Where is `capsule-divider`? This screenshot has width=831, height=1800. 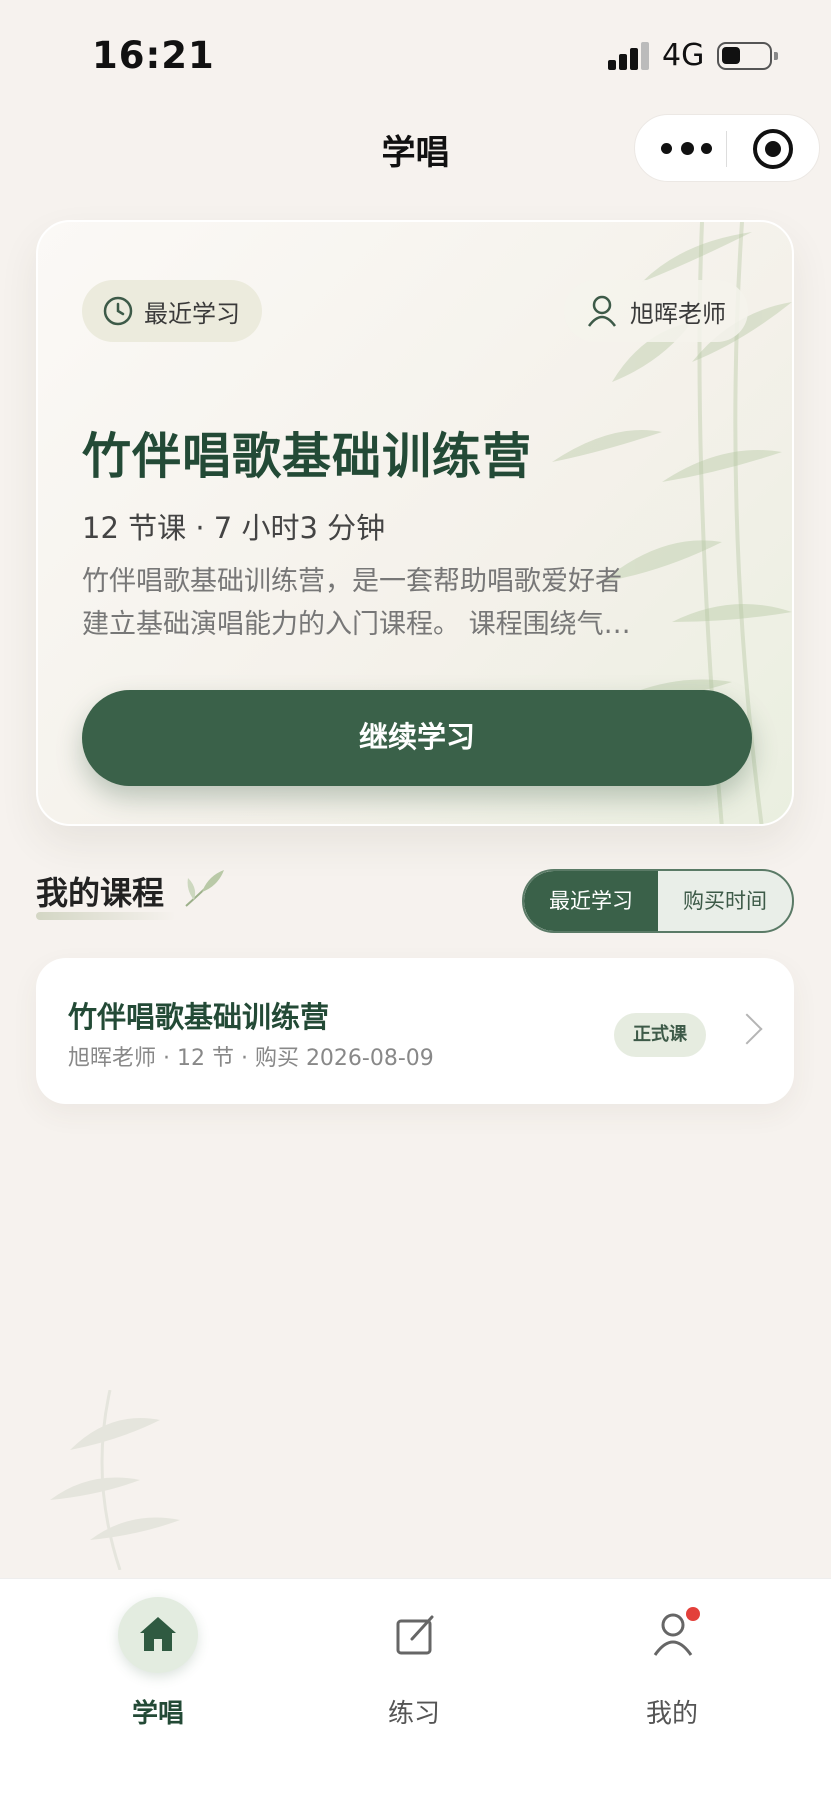 capsule-divider is located at coordinates (726, 149).